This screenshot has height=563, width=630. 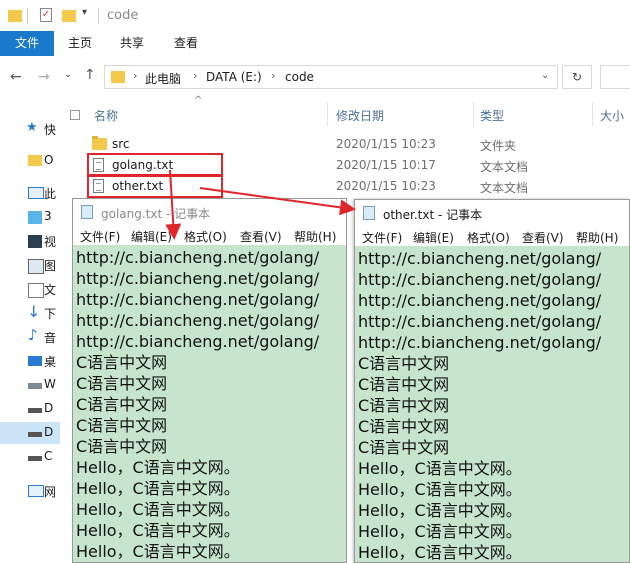 What do you see at coordinates (173, 204) in the screenshot?
I see `arrow-to-golang-notepad` at bounding box center [173, 204].